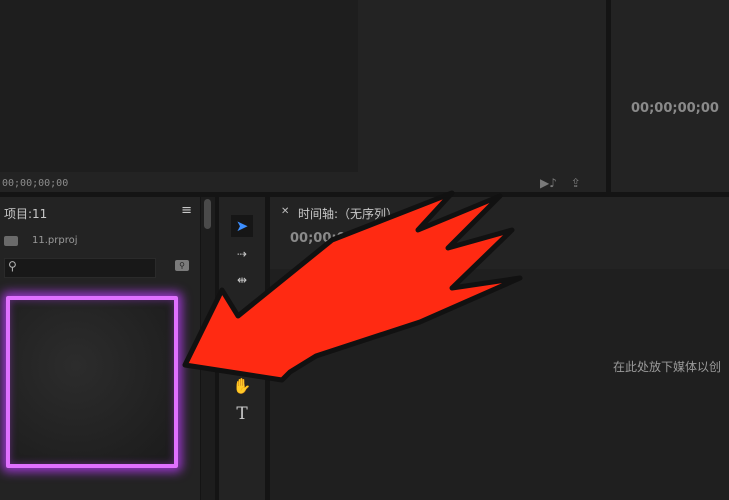 This screenshot has height=500, width=729. I want to click on drop-media-hint: 在此处放下媒体以创, so click(667, 367).